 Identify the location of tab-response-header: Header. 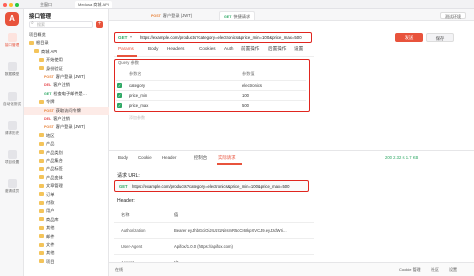
(169, 157).